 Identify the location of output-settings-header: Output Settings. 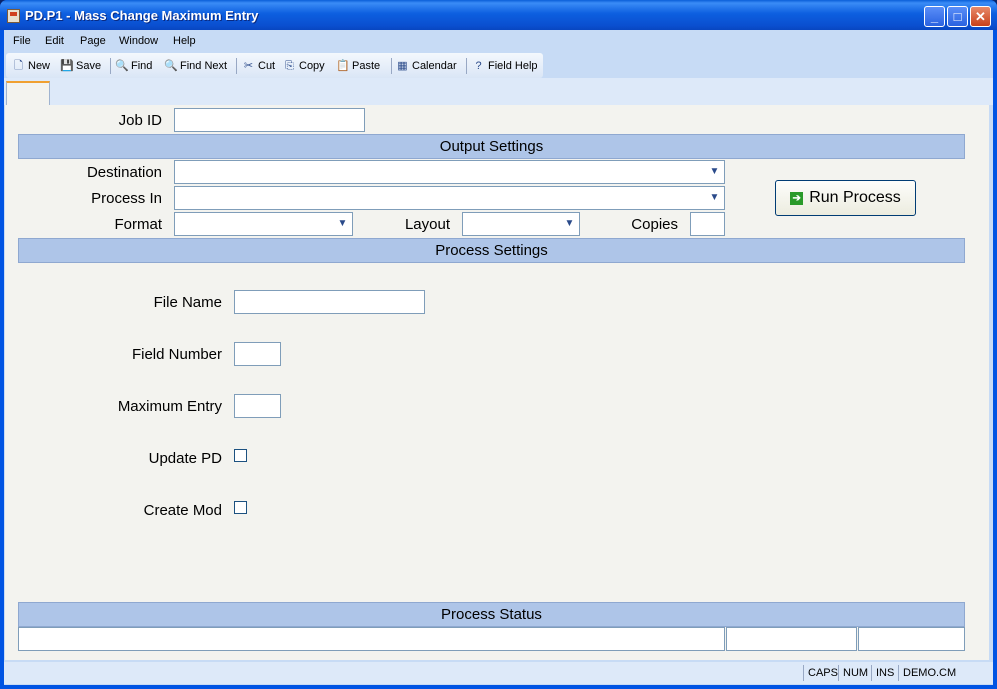
(491, 146).